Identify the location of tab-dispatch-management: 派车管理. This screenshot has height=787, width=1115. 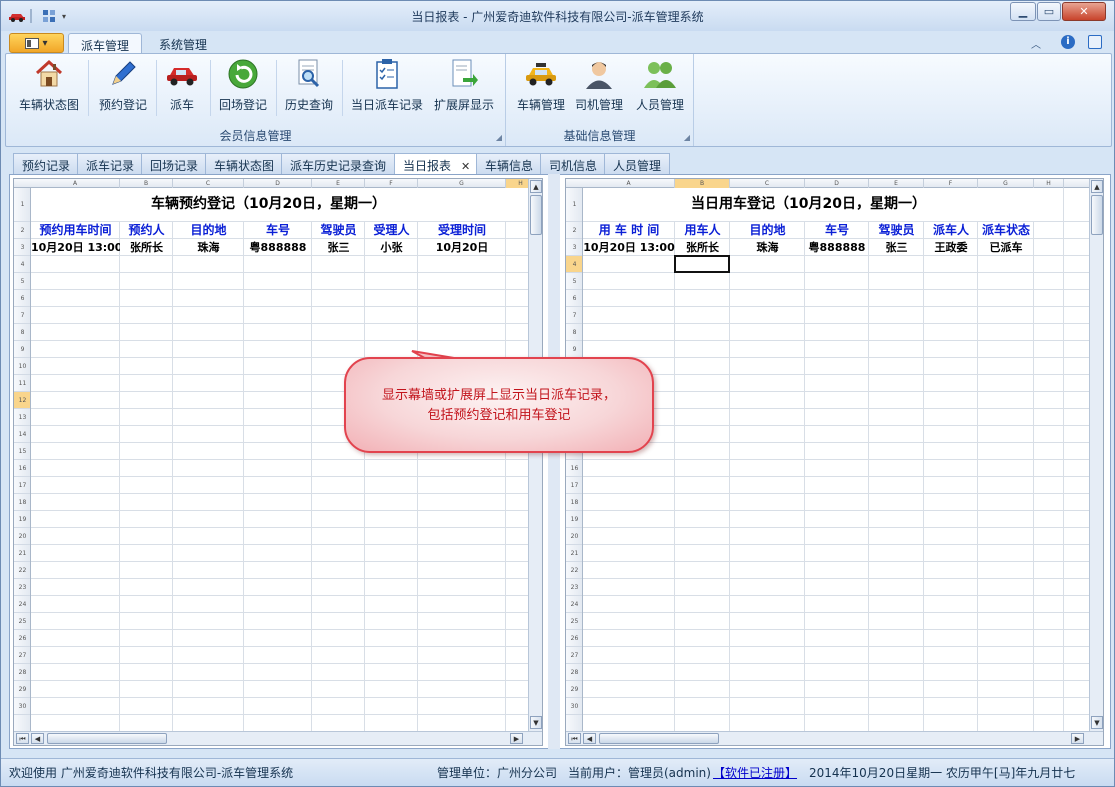
(105, 43).